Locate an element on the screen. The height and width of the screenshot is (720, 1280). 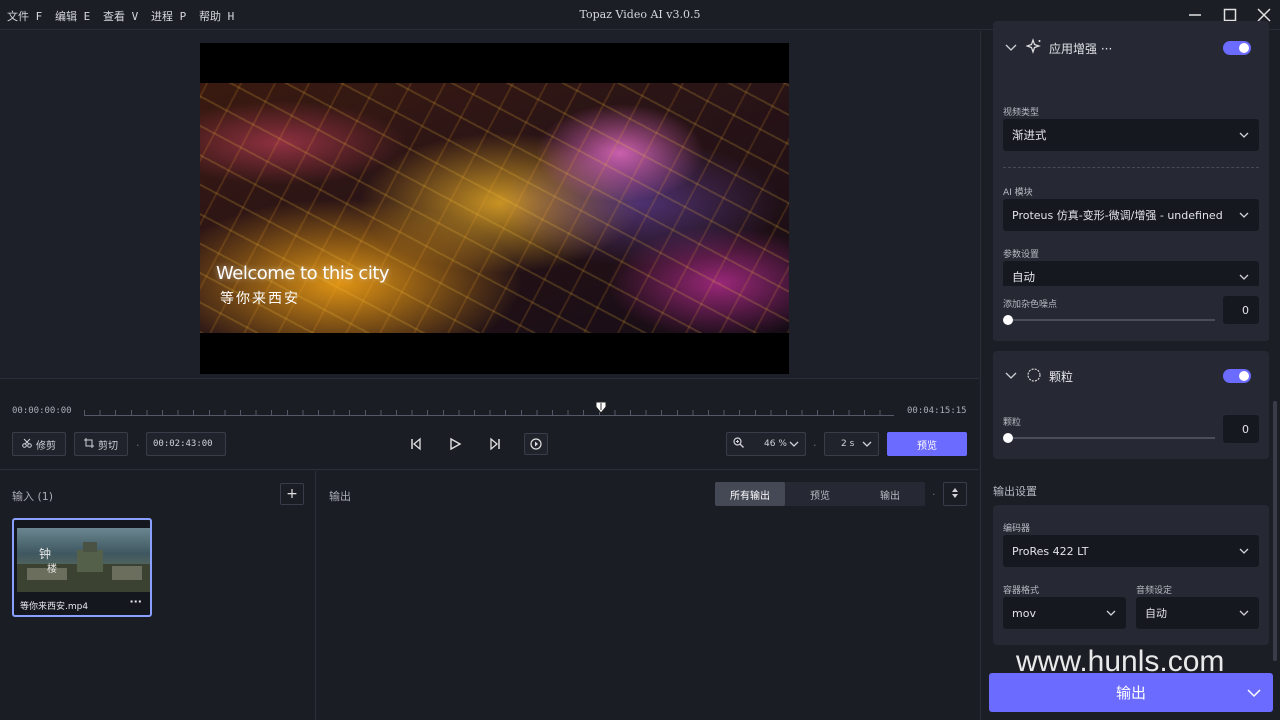
output-settings-card: 编码器 ProRes 422 LT 容器格式 mov 音频设定 自动 is located at coordinates (1131, 575).